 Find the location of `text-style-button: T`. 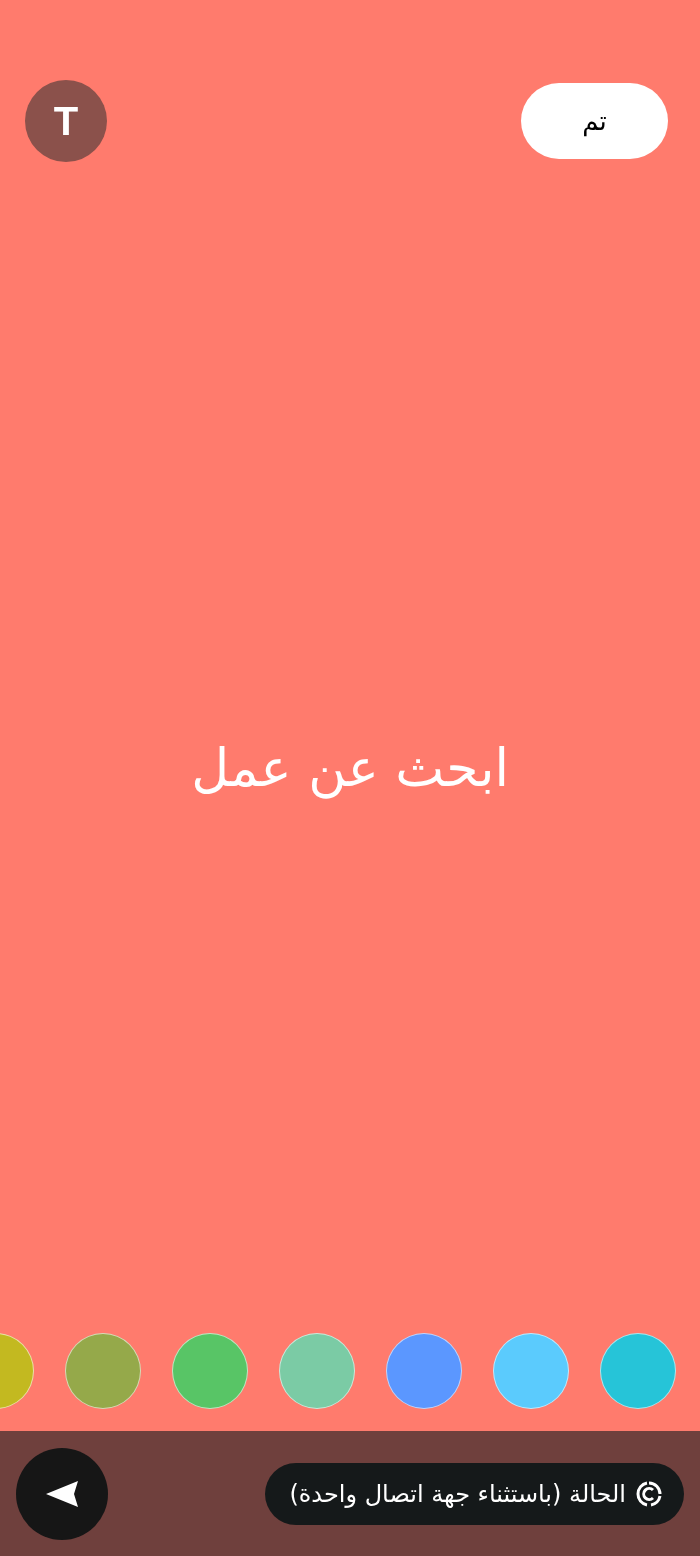

text-style-button: T is located at coordinates (66, 121).